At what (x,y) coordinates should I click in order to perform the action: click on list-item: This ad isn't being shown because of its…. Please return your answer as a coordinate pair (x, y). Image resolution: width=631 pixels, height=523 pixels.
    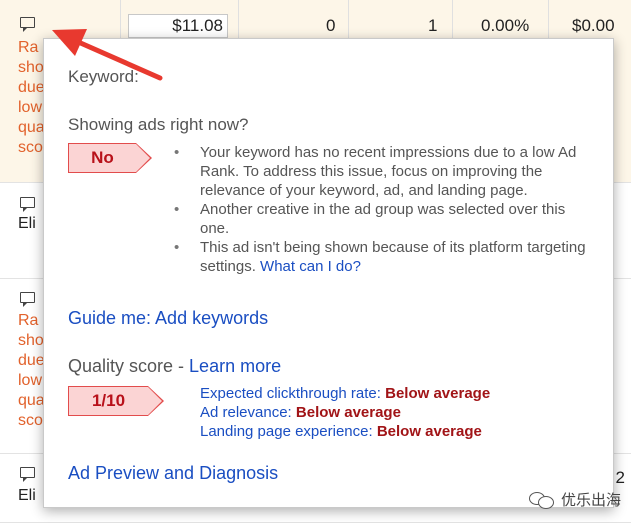
    Looking at the image, I should click on (383, 257).